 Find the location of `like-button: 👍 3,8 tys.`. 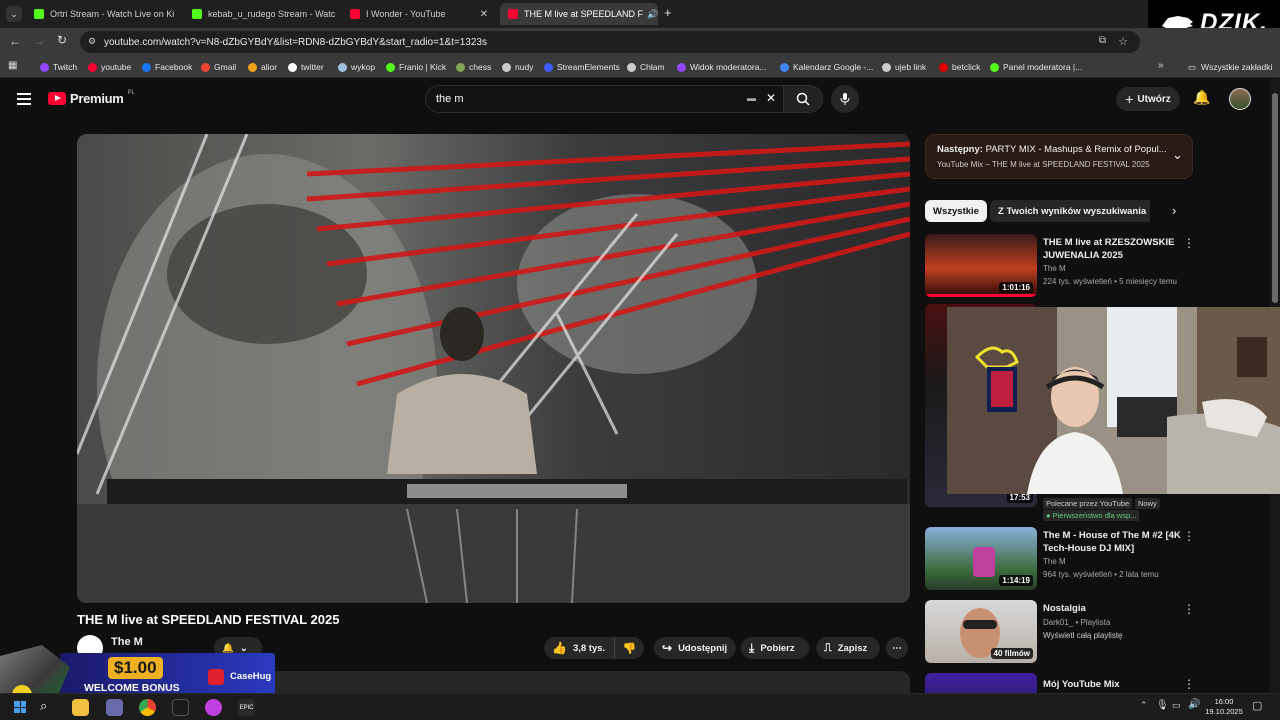

like-button: 👍 3,8 tys. is located at coordinates (579, 648).